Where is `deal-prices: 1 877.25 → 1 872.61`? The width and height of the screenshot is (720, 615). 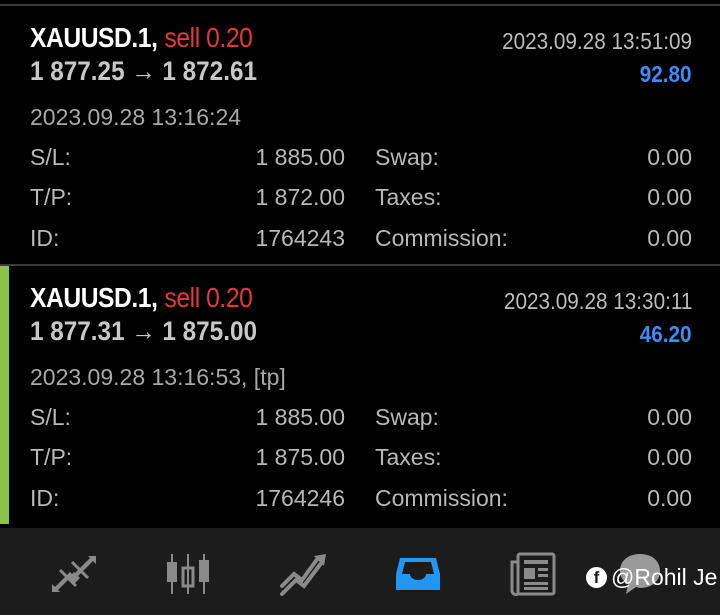
deal-prices: 1 877.25 → 1 872.61 is located at coordinates (143, 71).